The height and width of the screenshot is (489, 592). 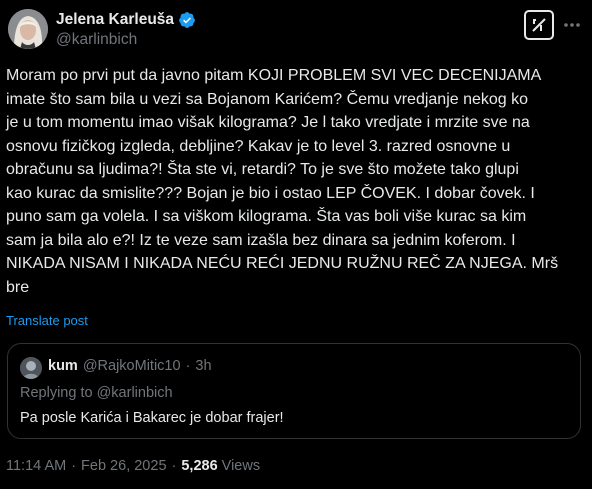 What do you see at coordinates (199, 466) in the screenshot?
I see `views-count: 5,286` at bounding box center [199, 466].